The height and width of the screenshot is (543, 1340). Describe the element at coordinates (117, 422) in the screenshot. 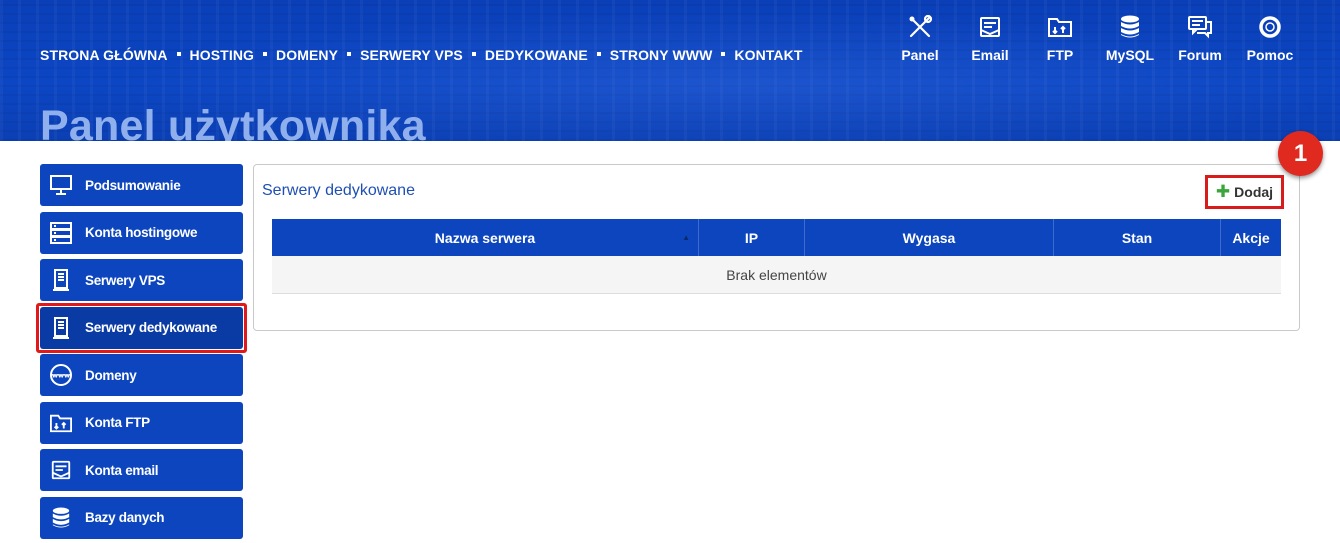

I see `sidebar-item-label: Konta FTP` at that location.